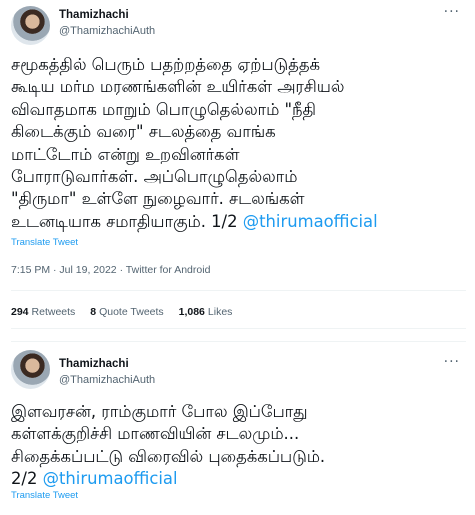 The width and height of the screenshot is (475, 515). Describe the element at coordinates (143, 132) in the screenshot. I see `tweet-text-line: கிடைக்கும் வரை" சடலத்தை வாங்க` at that location.